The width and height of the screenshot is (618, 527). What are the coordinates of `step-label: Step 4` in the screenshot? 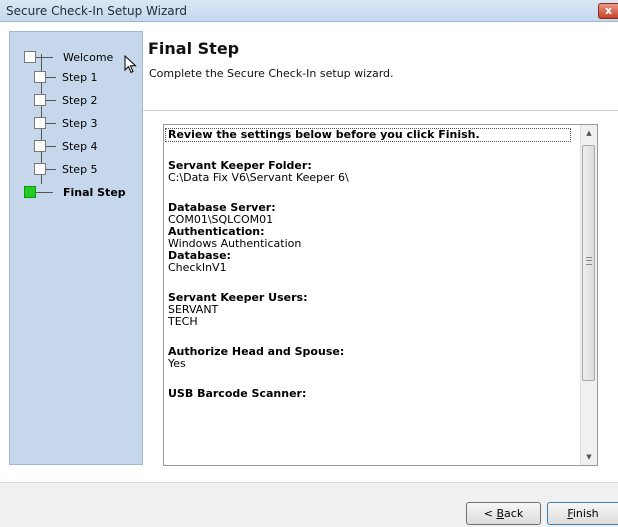 It's located at (80, 146).